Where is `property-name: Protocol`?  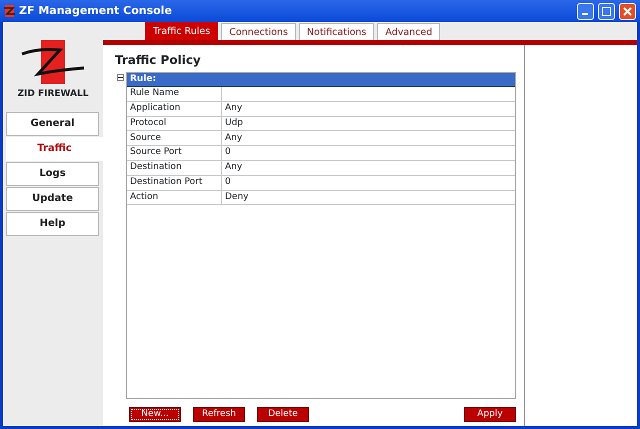 property-name: Protocol is located at coordinates (174, 123).